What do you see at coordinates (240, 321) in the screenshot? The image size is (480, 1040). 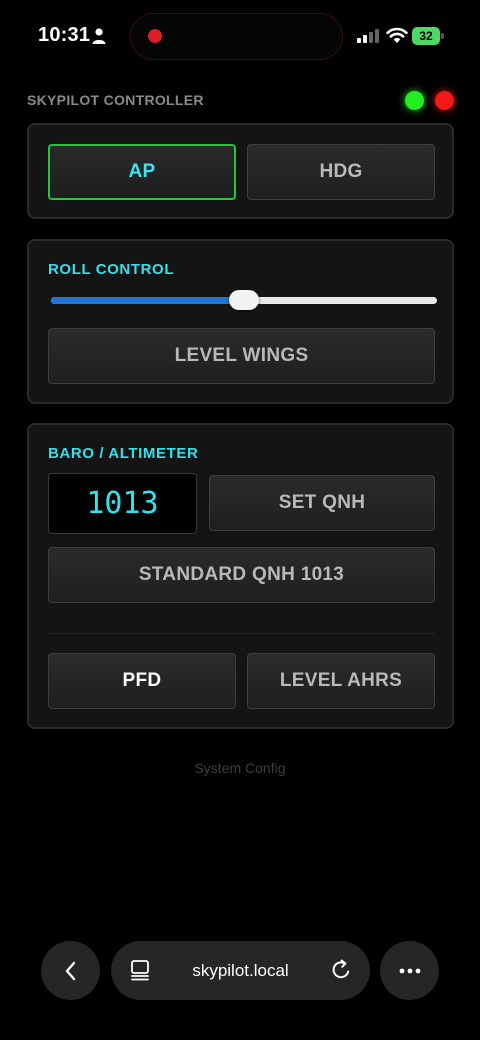 I see `roll-control-panel: ROLL CONTROL LEVEL WINGS` at bounding box center [240, 321].